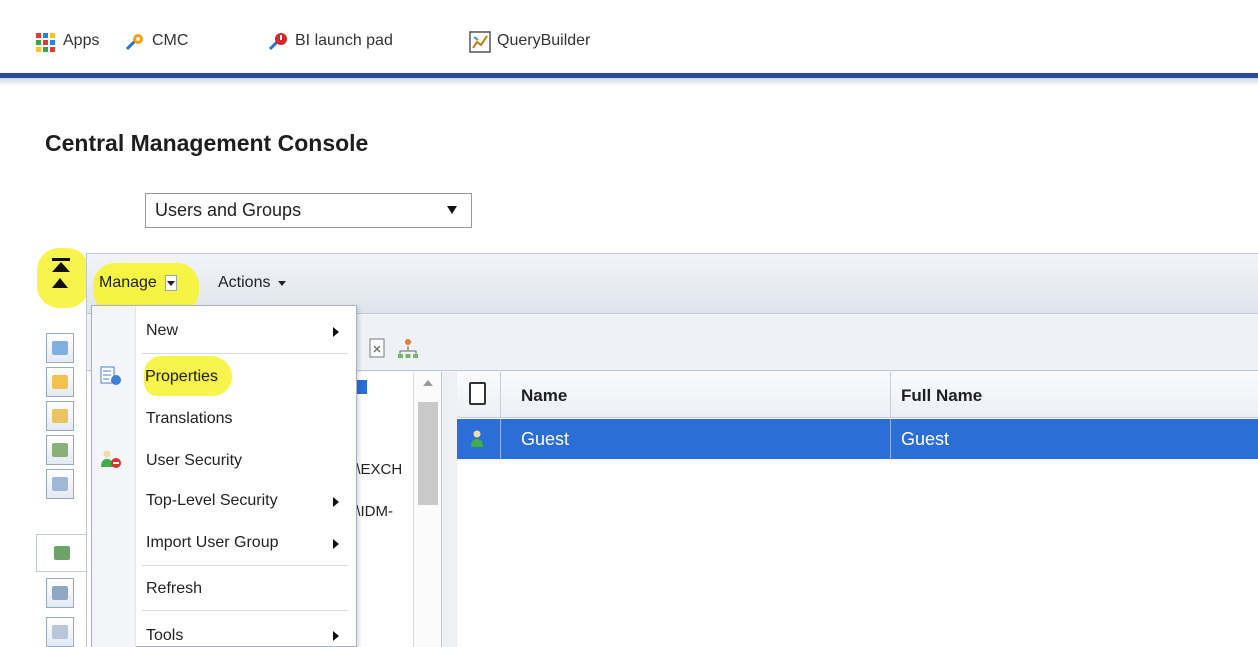 The image size is (1258, 647). I want to click on tab-messages, so click(60, 632).